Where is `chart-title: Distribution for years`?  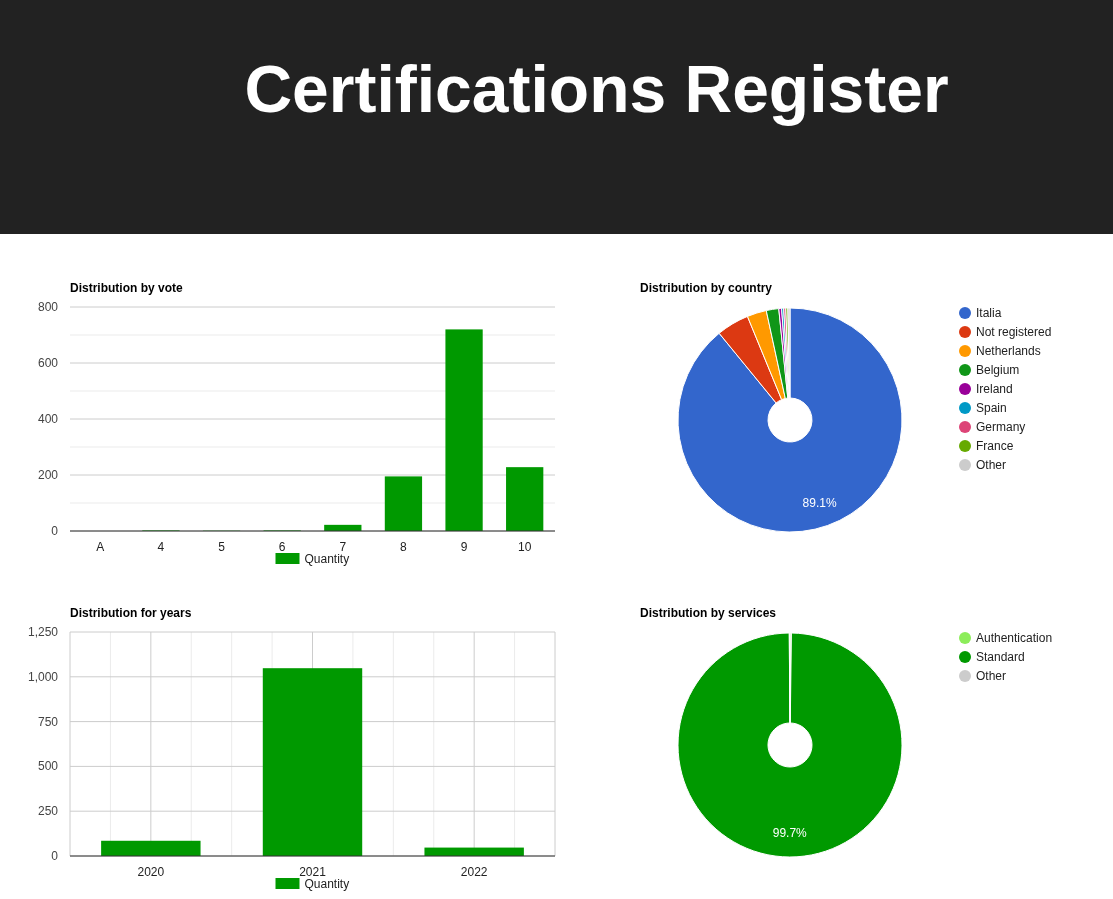
chart-title: Distribution for years is located at coordinates (131, 613).